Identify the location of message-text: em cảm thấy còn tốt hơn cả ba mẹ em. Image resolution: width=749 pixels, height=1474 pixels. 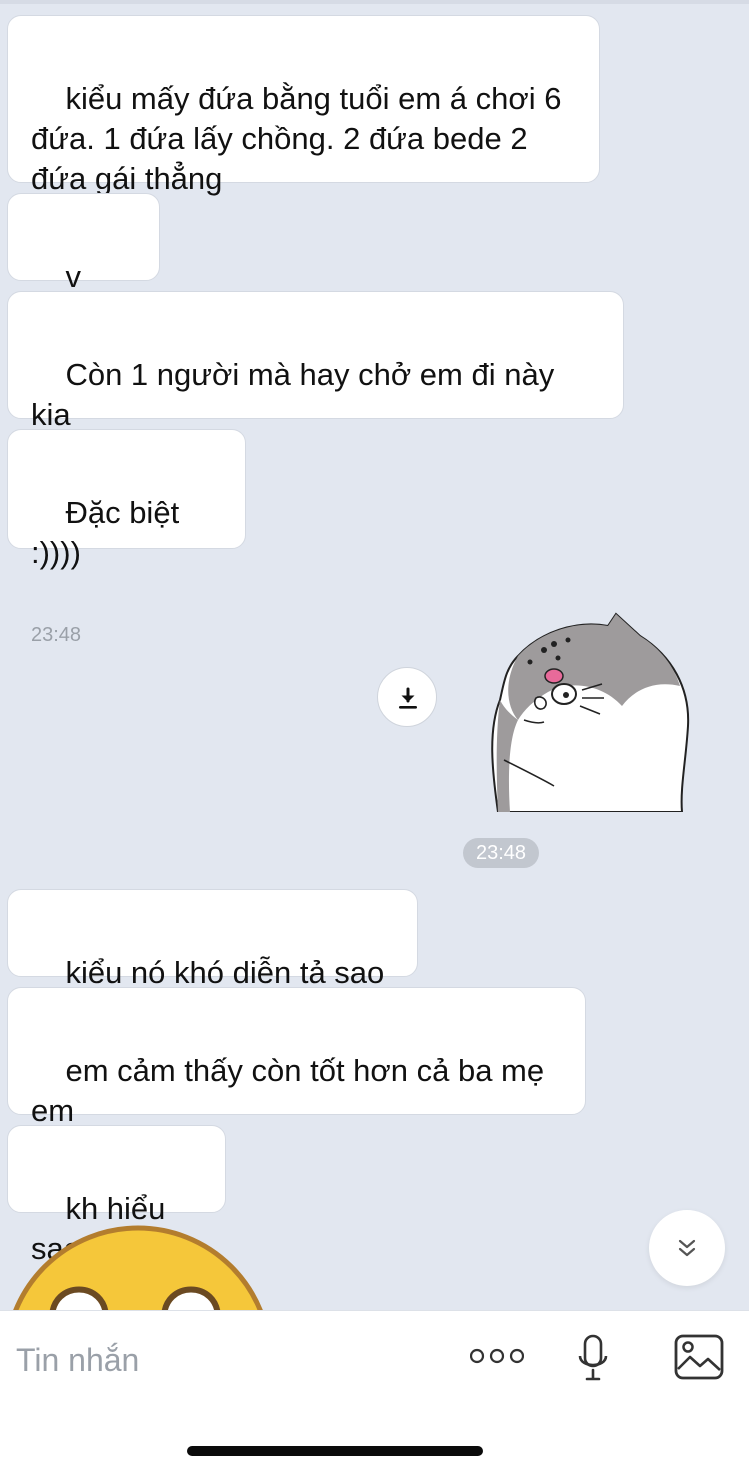
(288, 1090).